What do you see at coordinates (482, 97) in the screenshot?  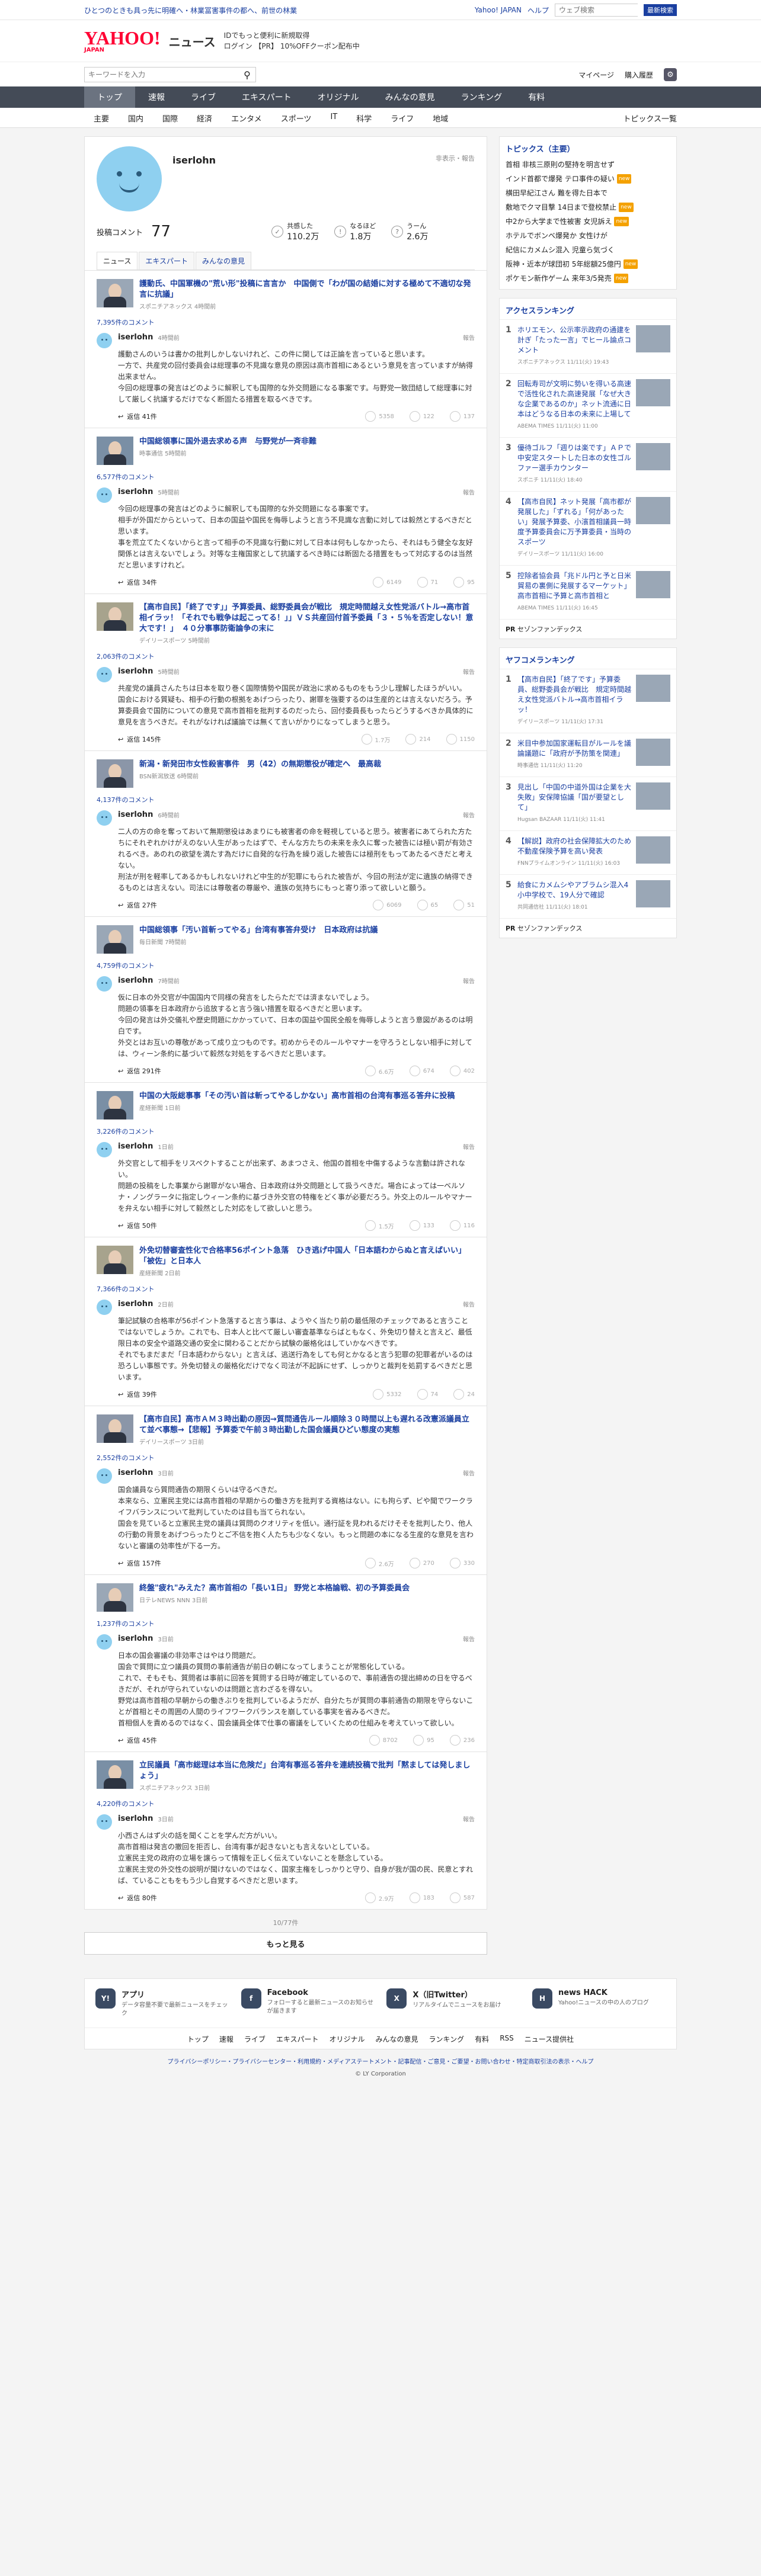 I see `gnav-ranking: ランキング` at bounding box center [482, 97].